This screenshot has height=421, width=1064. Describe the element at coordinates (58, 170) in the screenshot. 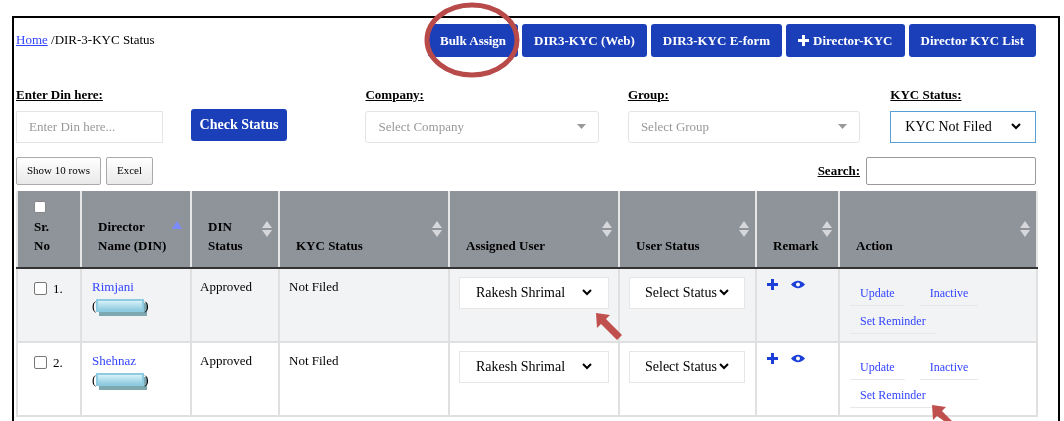

I see `table-tool-button: Show 10 rows` at that location.